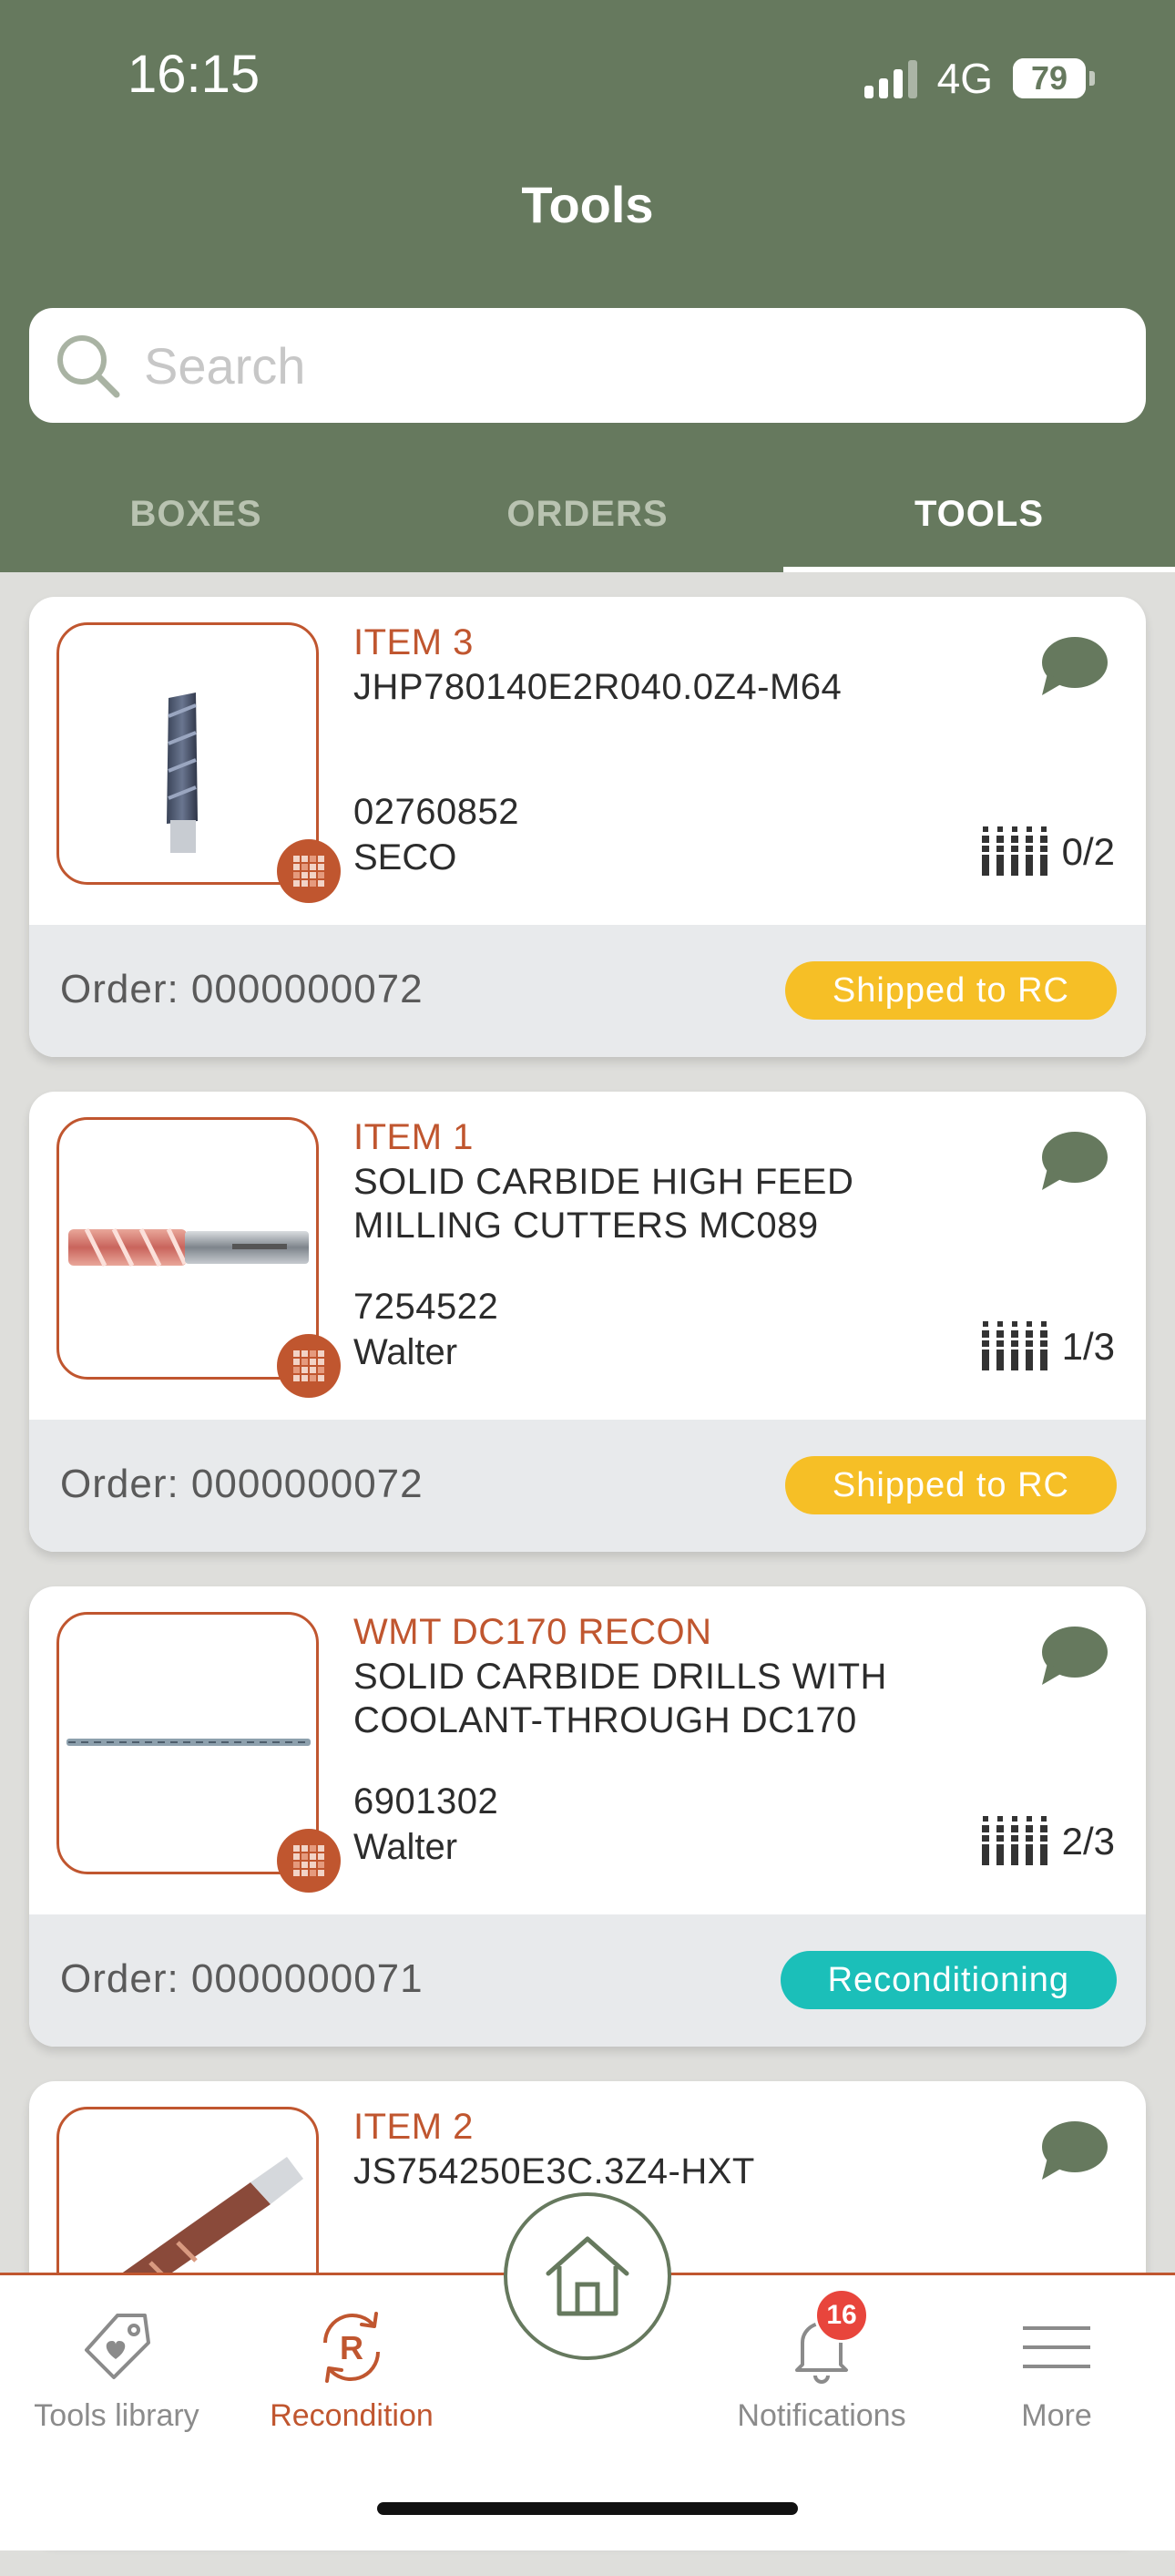 The image size is (1175, 2576). I want to click on home-icon, so click(587, 2276).